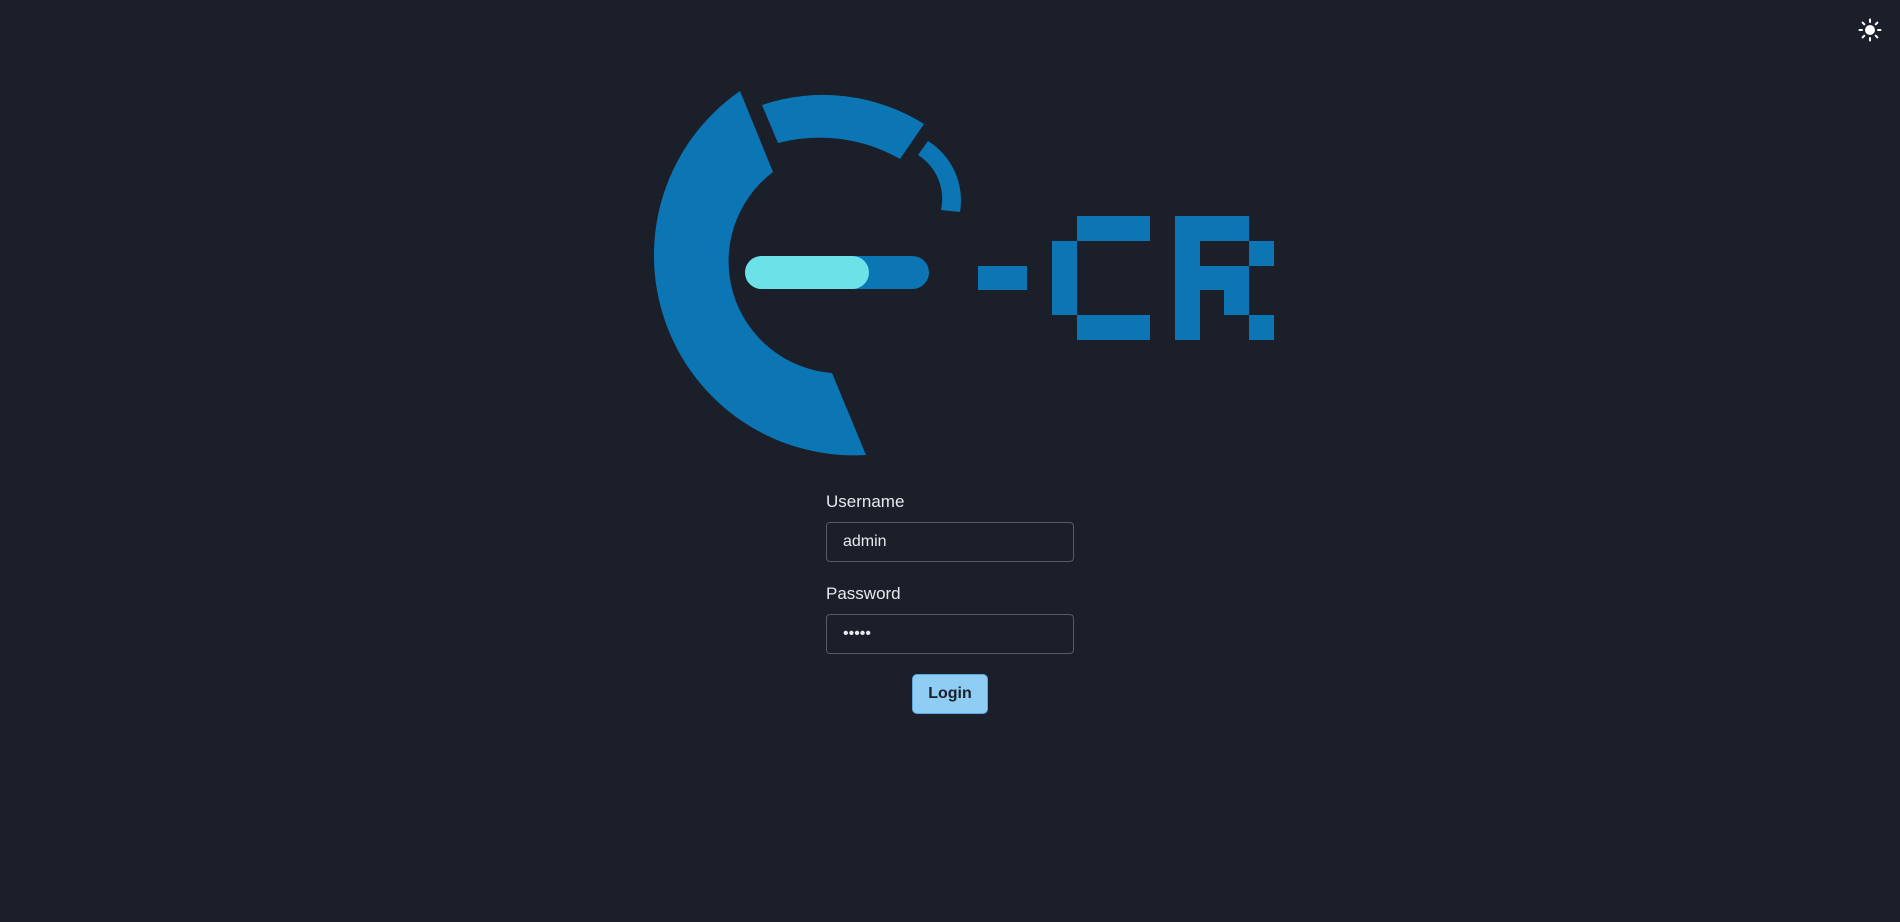 This screenshot has width=1900, height=922. Describe the element at coordinates (950, 694) in the screenshot. I see `login-button: Login` at that location.